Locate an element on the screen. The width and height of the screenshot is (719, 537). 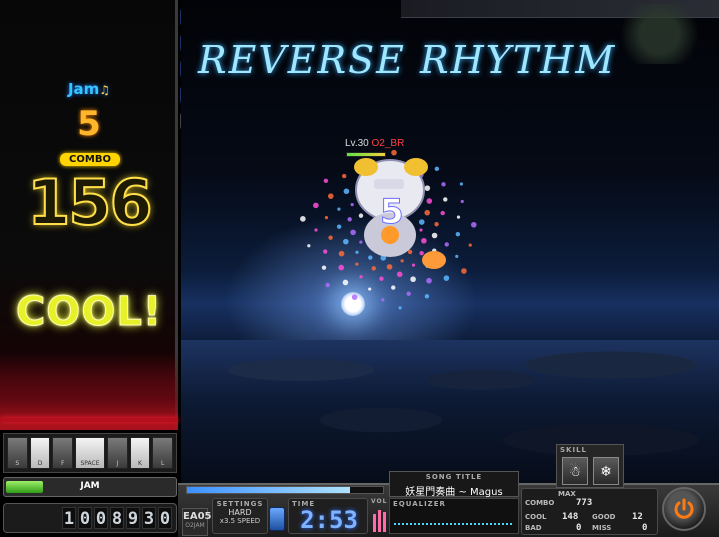
mode-badge: EA05 O2JAM is located at coordinates (197, 522).